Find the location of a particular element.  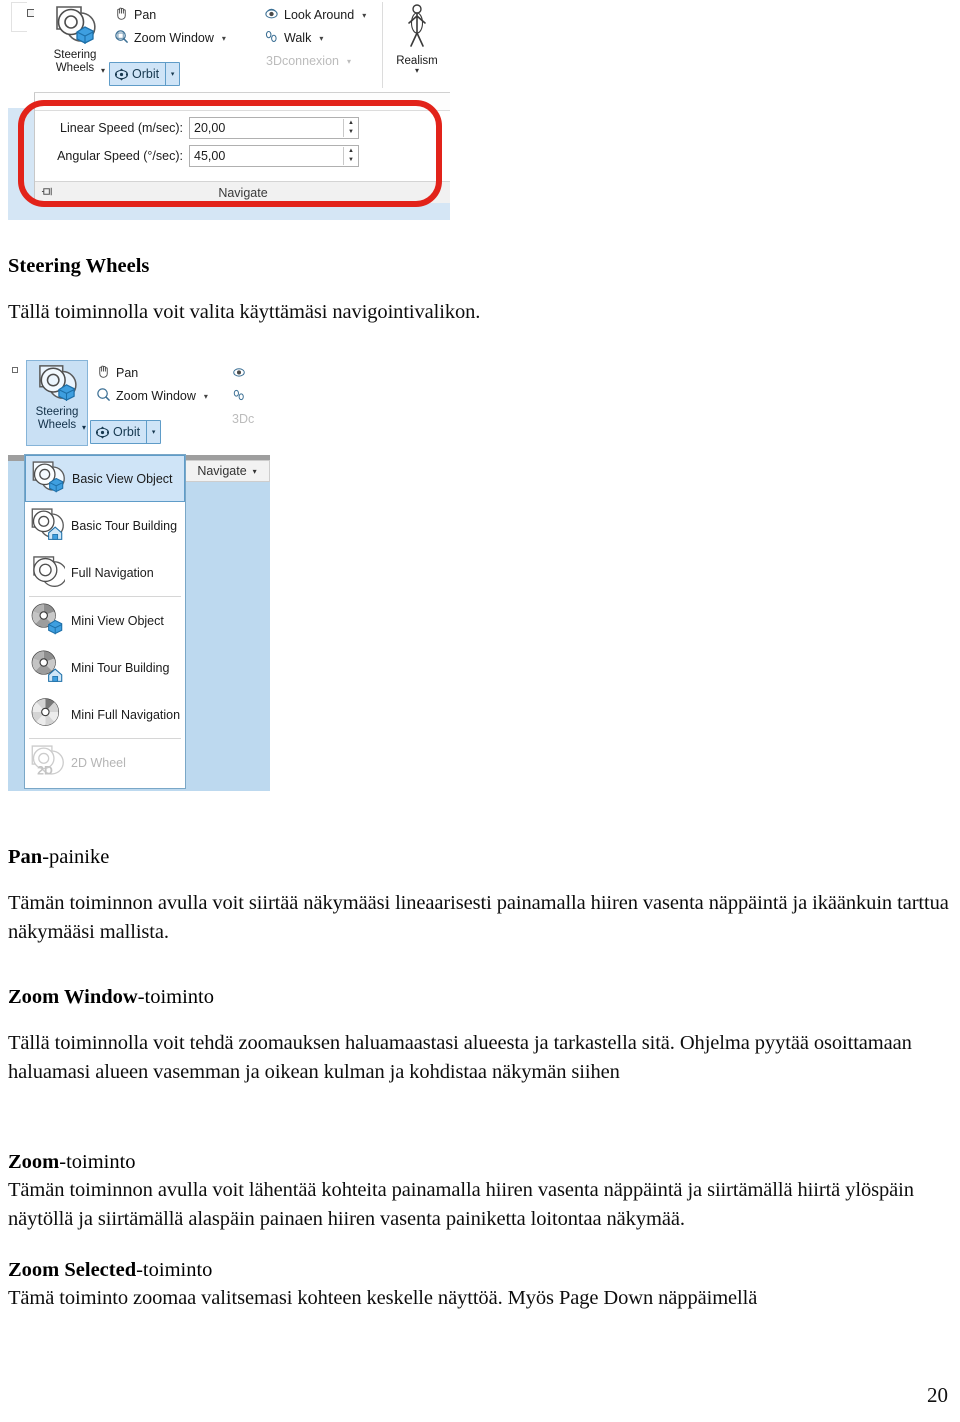

menu-item-label: 2D Wheel is located at coordinates (98, 762).